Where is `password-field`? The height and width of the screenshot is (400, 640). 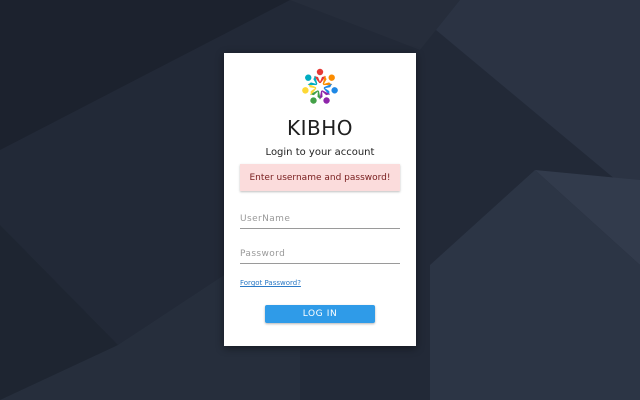
password-field is located at coordinates (320, 252).